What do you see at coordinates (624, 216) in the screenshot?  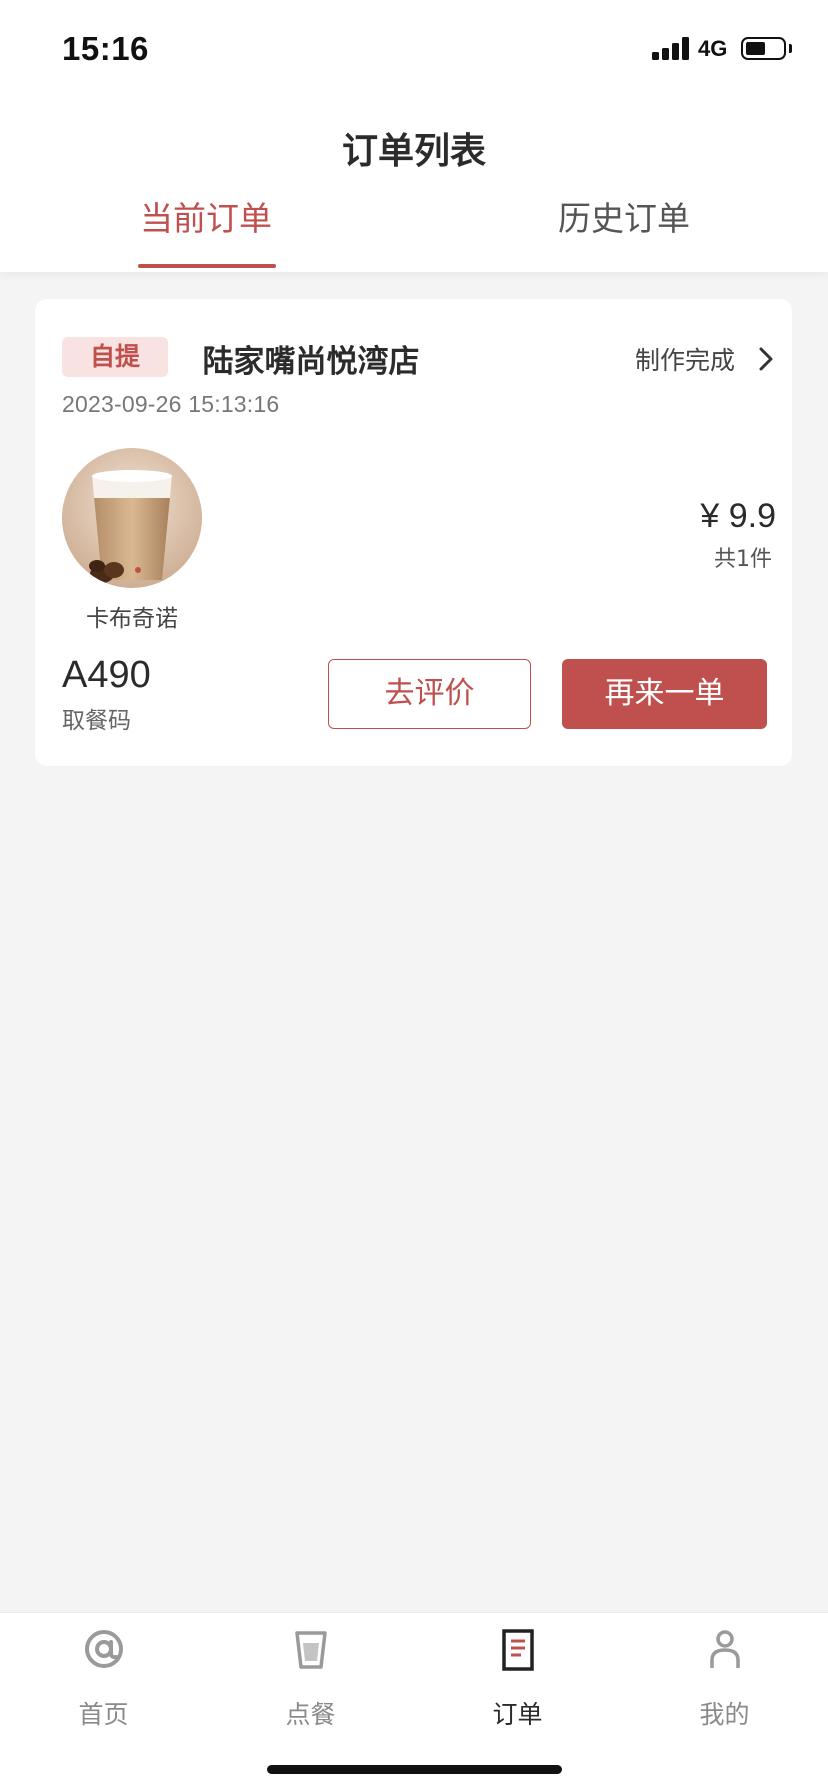 I see `tab-history-orders: 历史订单` at bounding box center [624, 216].